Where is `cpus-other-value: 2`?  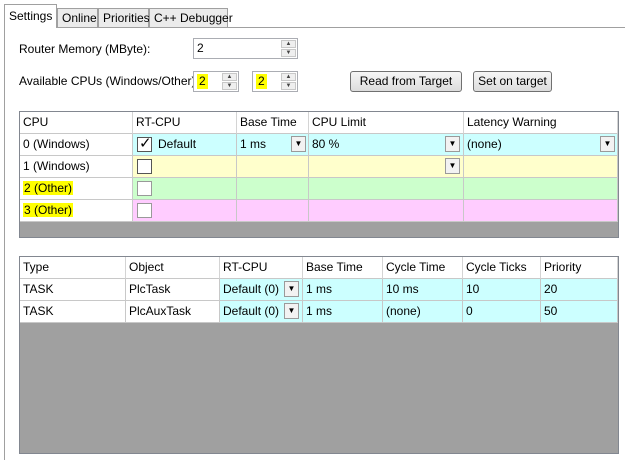 cpus-other-value: 2 is located at coordinates (261, 81).